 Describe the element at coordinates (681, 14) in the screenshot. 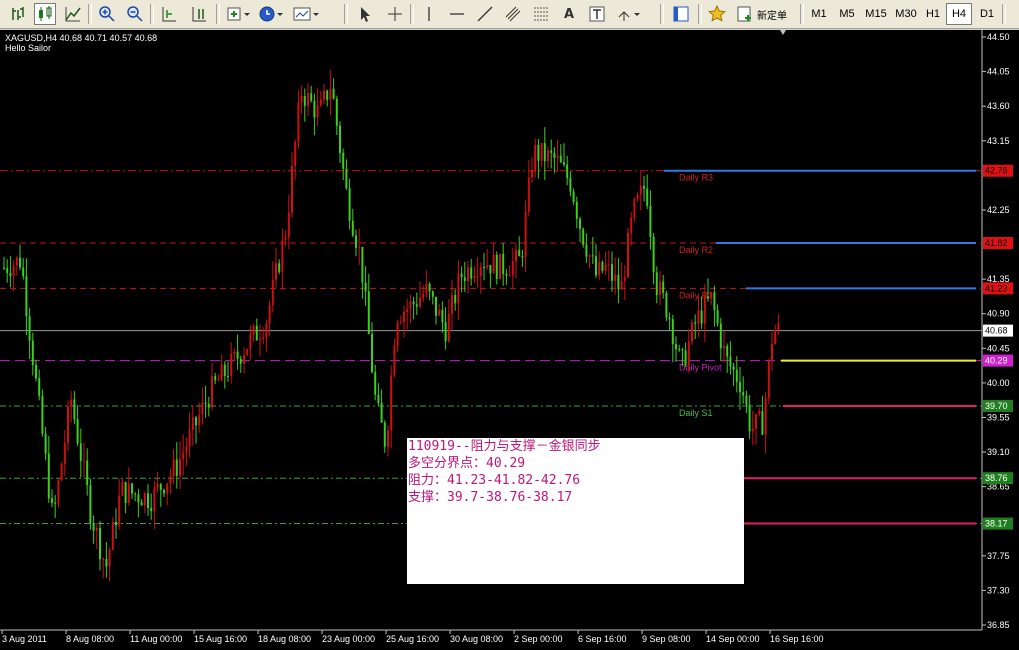

I see `data-window-icon` at that location.